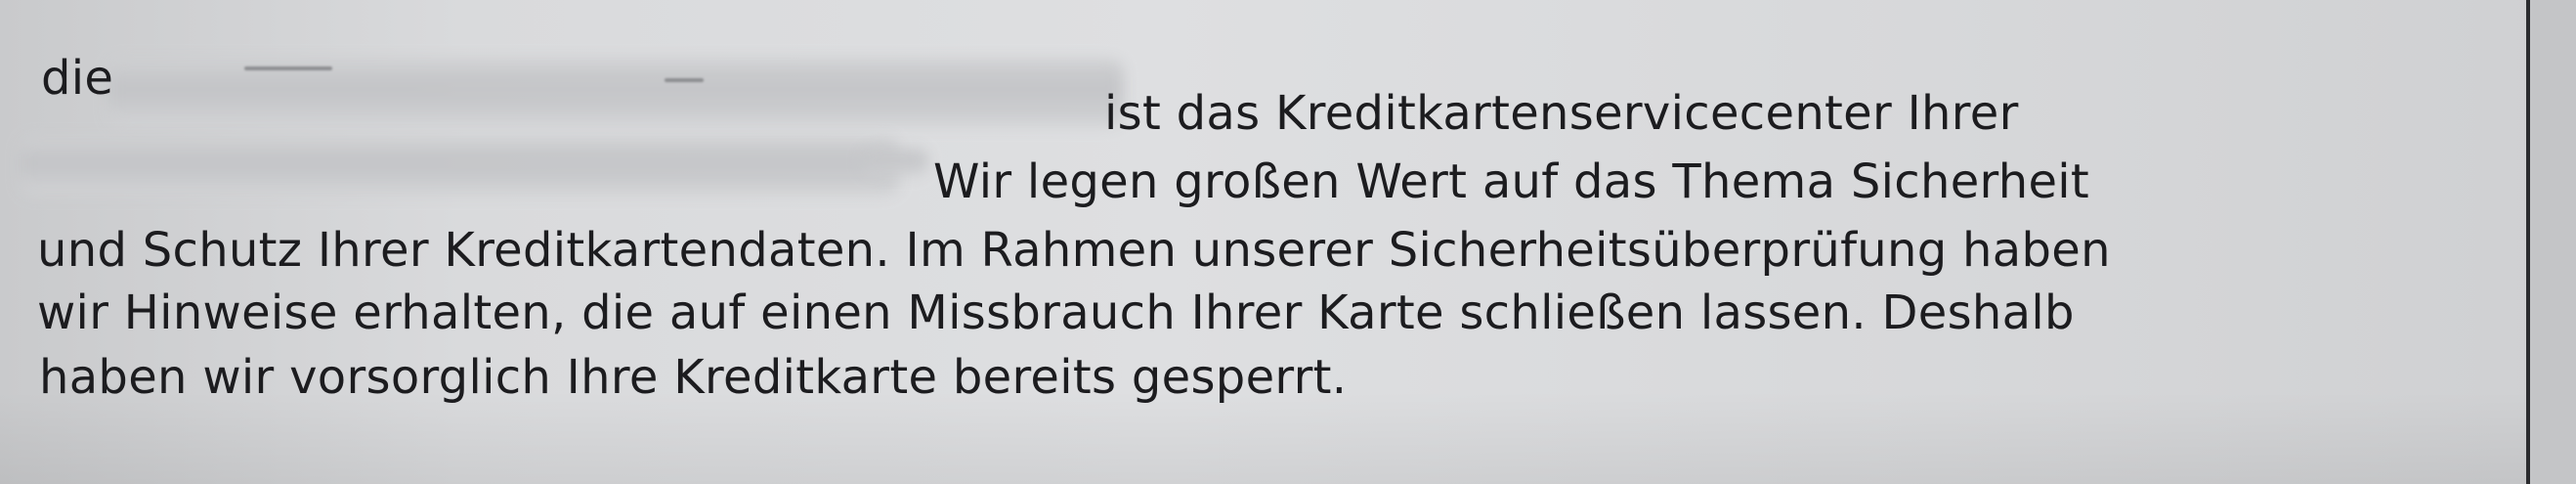 The image size is (2576, 484). I want to click on text-line-1-end: ist das Kreditkartenservicecenter Ihrer, so click(1562, 113).